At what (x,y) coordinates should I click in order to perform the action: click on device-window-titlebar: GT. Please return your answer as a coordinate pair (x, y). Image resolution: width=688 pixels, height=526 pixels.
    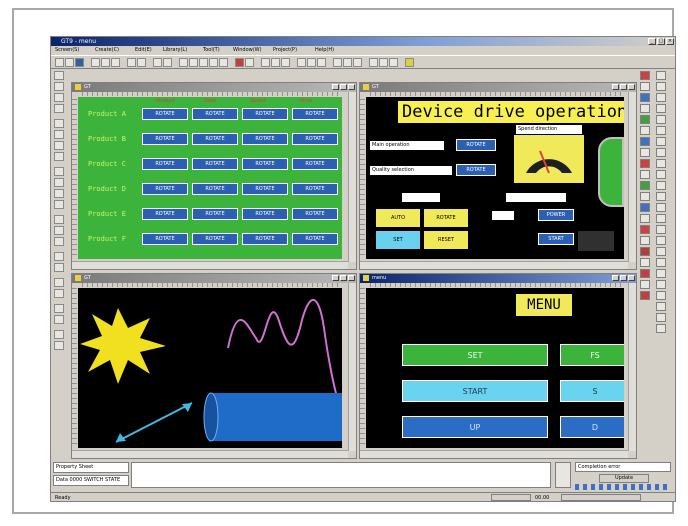
    Looking at the image, I should click on (498, 87).